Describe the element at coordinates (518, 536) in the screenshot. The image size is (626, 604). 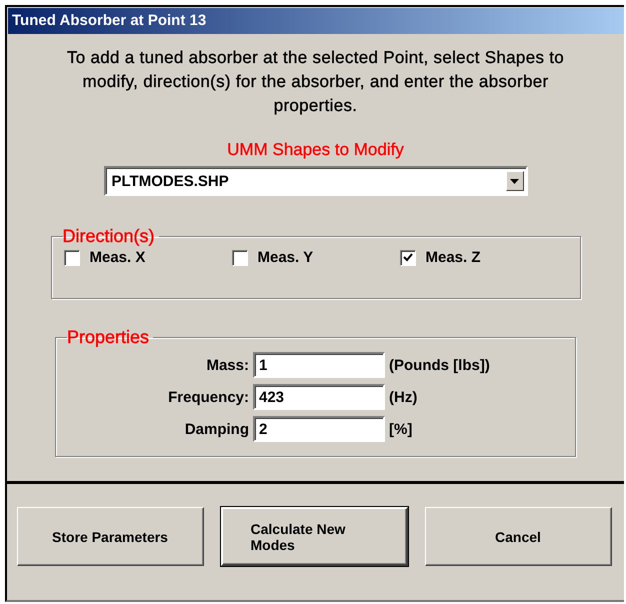
I see `dialog-button: Cancel` at that location.